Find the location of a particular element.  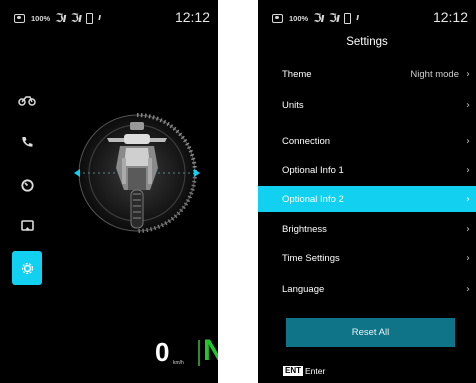

reset-all-button: Reset All is located at coordinates (370, 332).